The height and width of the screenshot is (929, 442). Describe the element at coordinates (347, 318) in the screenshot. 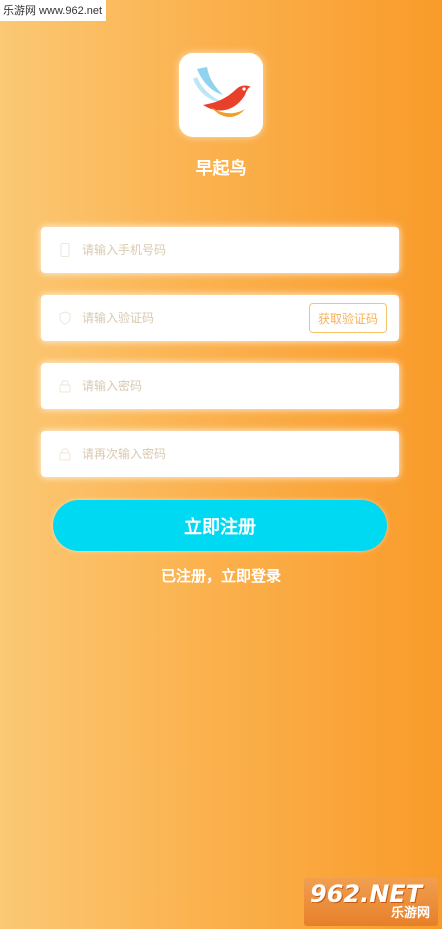

I see `get-code-button: 获取验证码` at that location.